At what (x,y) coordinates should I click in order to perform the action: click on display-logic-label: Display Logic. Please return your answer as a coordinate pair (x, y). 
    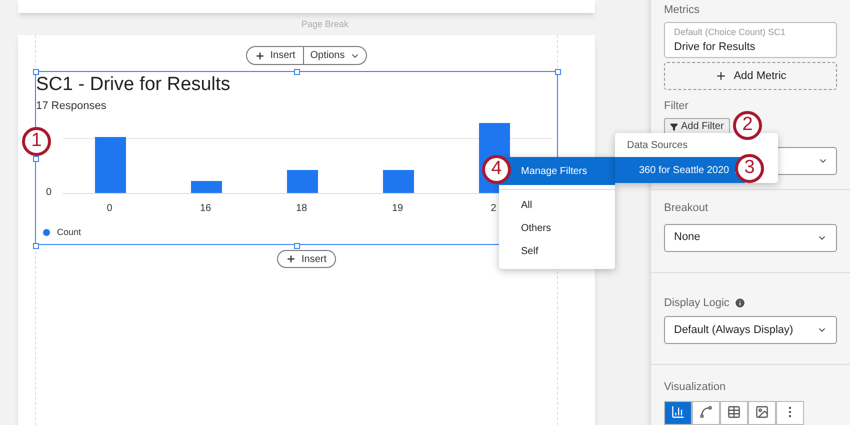
    Looking at the image, I should click on (697, 303).